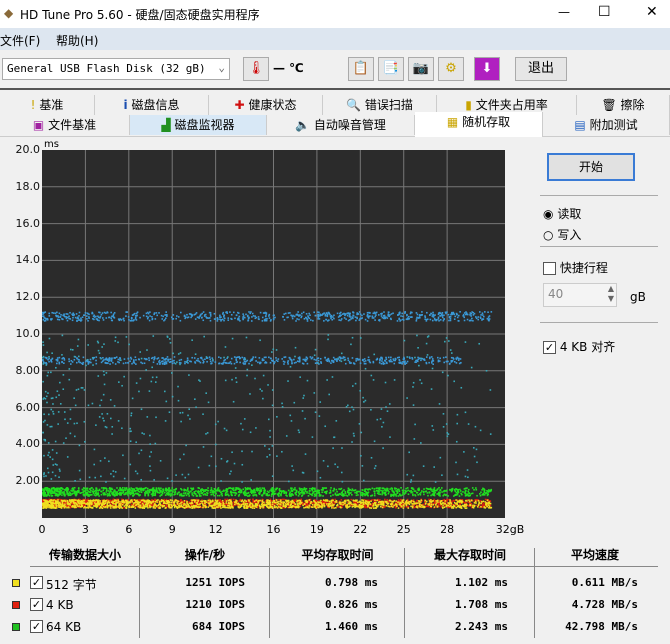  I want to click on exit-button: 退出, so click(541, 69).